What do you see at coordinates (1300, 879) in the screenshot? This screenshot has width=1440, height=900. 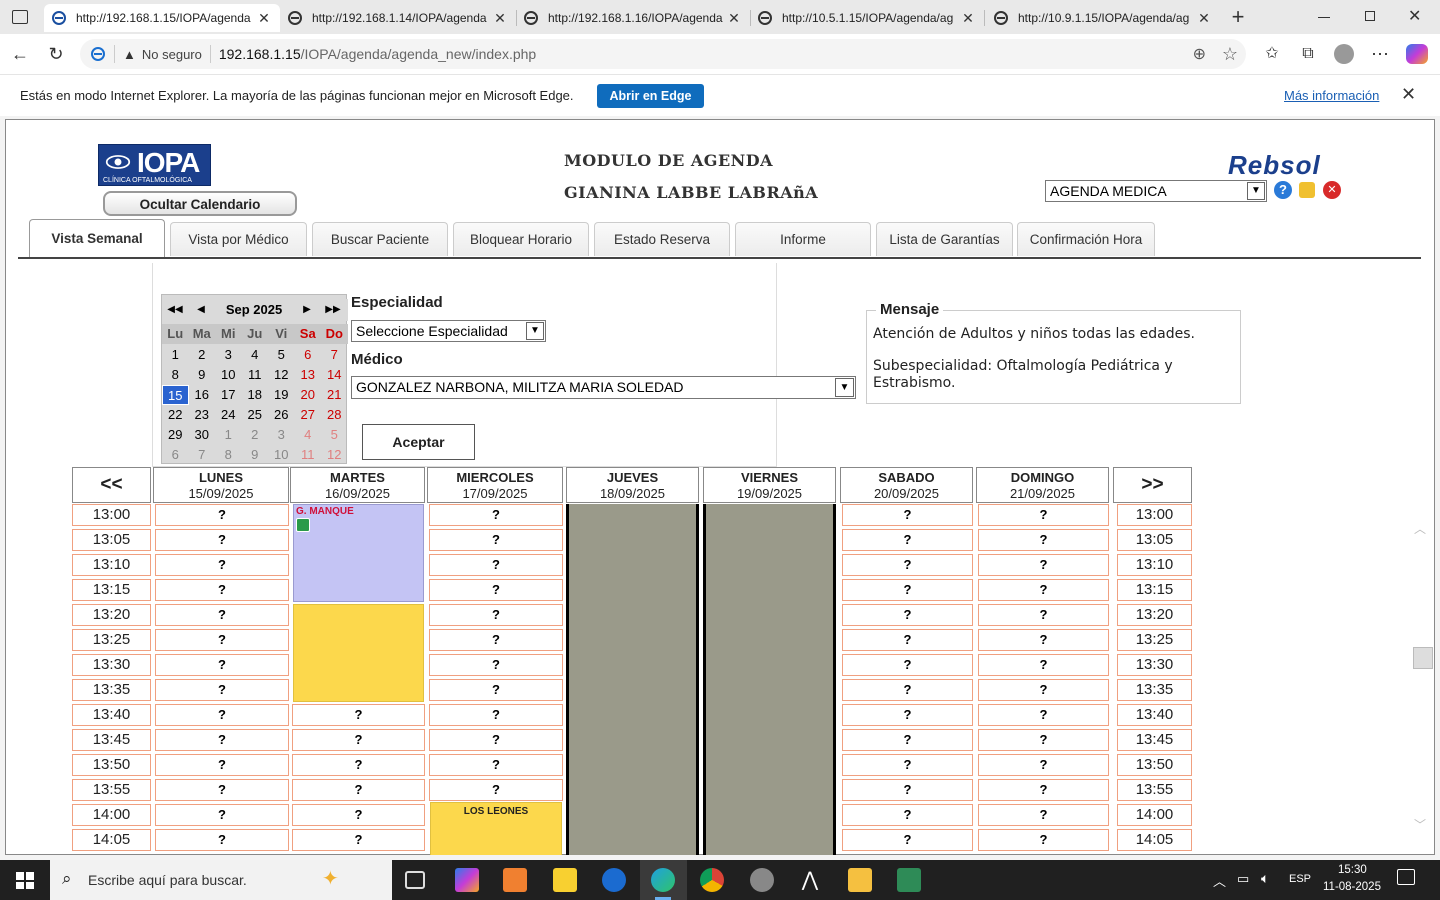 I see `language-indicator: ESP` at bounding box center [1300, 879].